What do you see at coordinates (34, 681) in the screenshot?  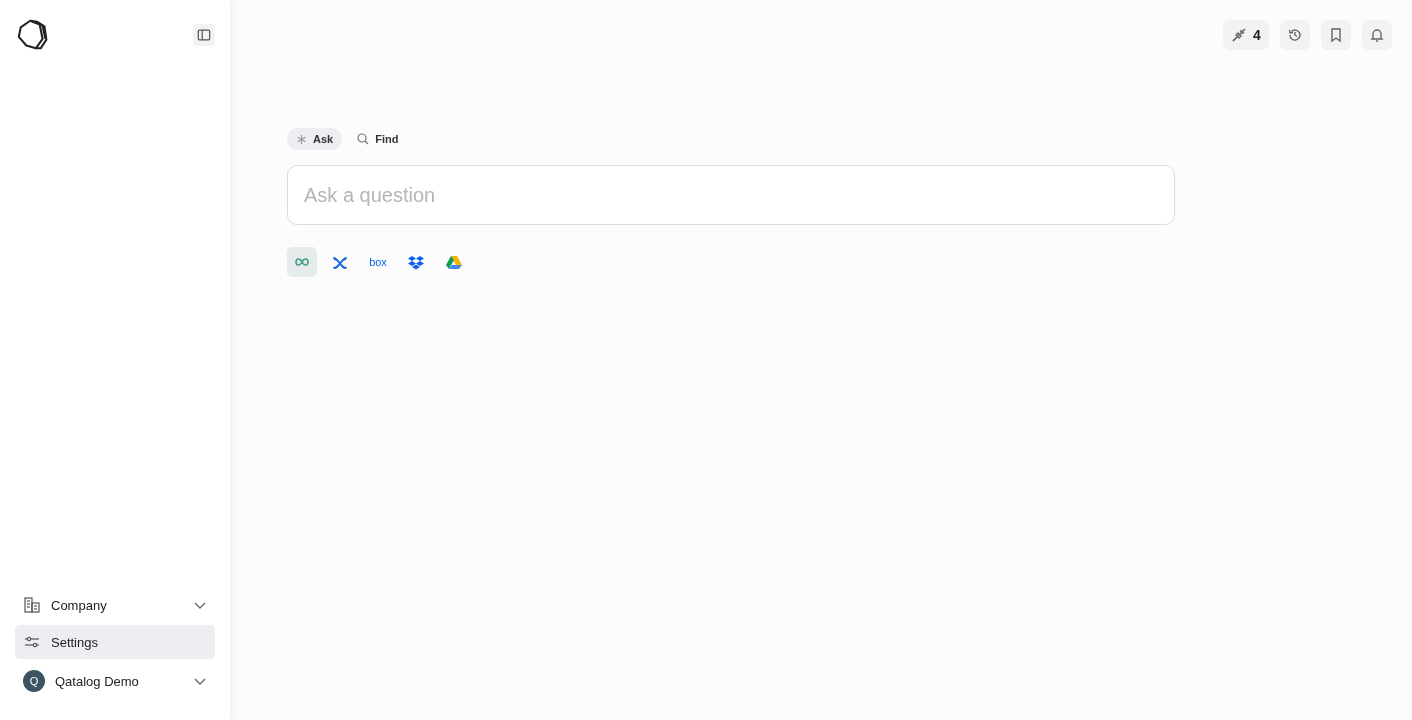 I see `avatar: Q` at bounding box center [34, 681].